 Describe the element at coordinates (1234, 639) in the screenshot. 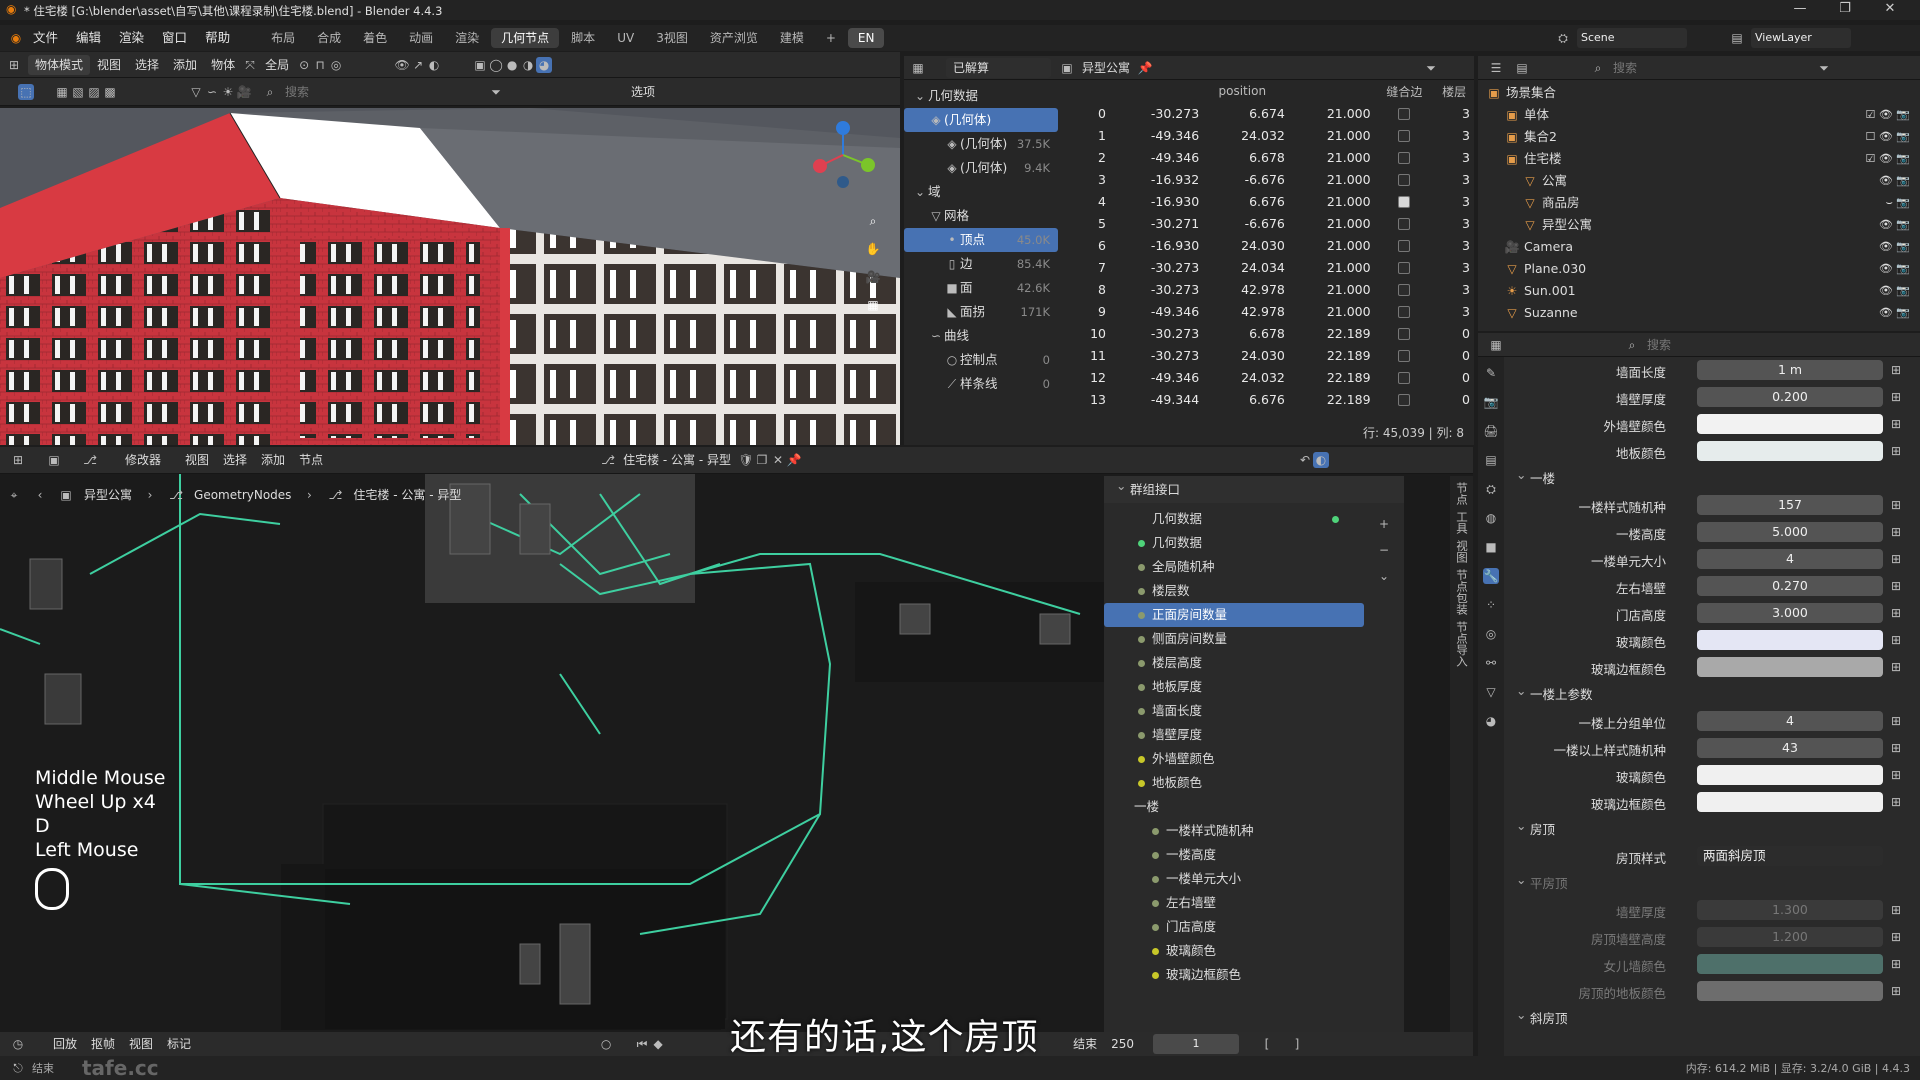

I see `interface-socket: 侧面房间数量` at that location.